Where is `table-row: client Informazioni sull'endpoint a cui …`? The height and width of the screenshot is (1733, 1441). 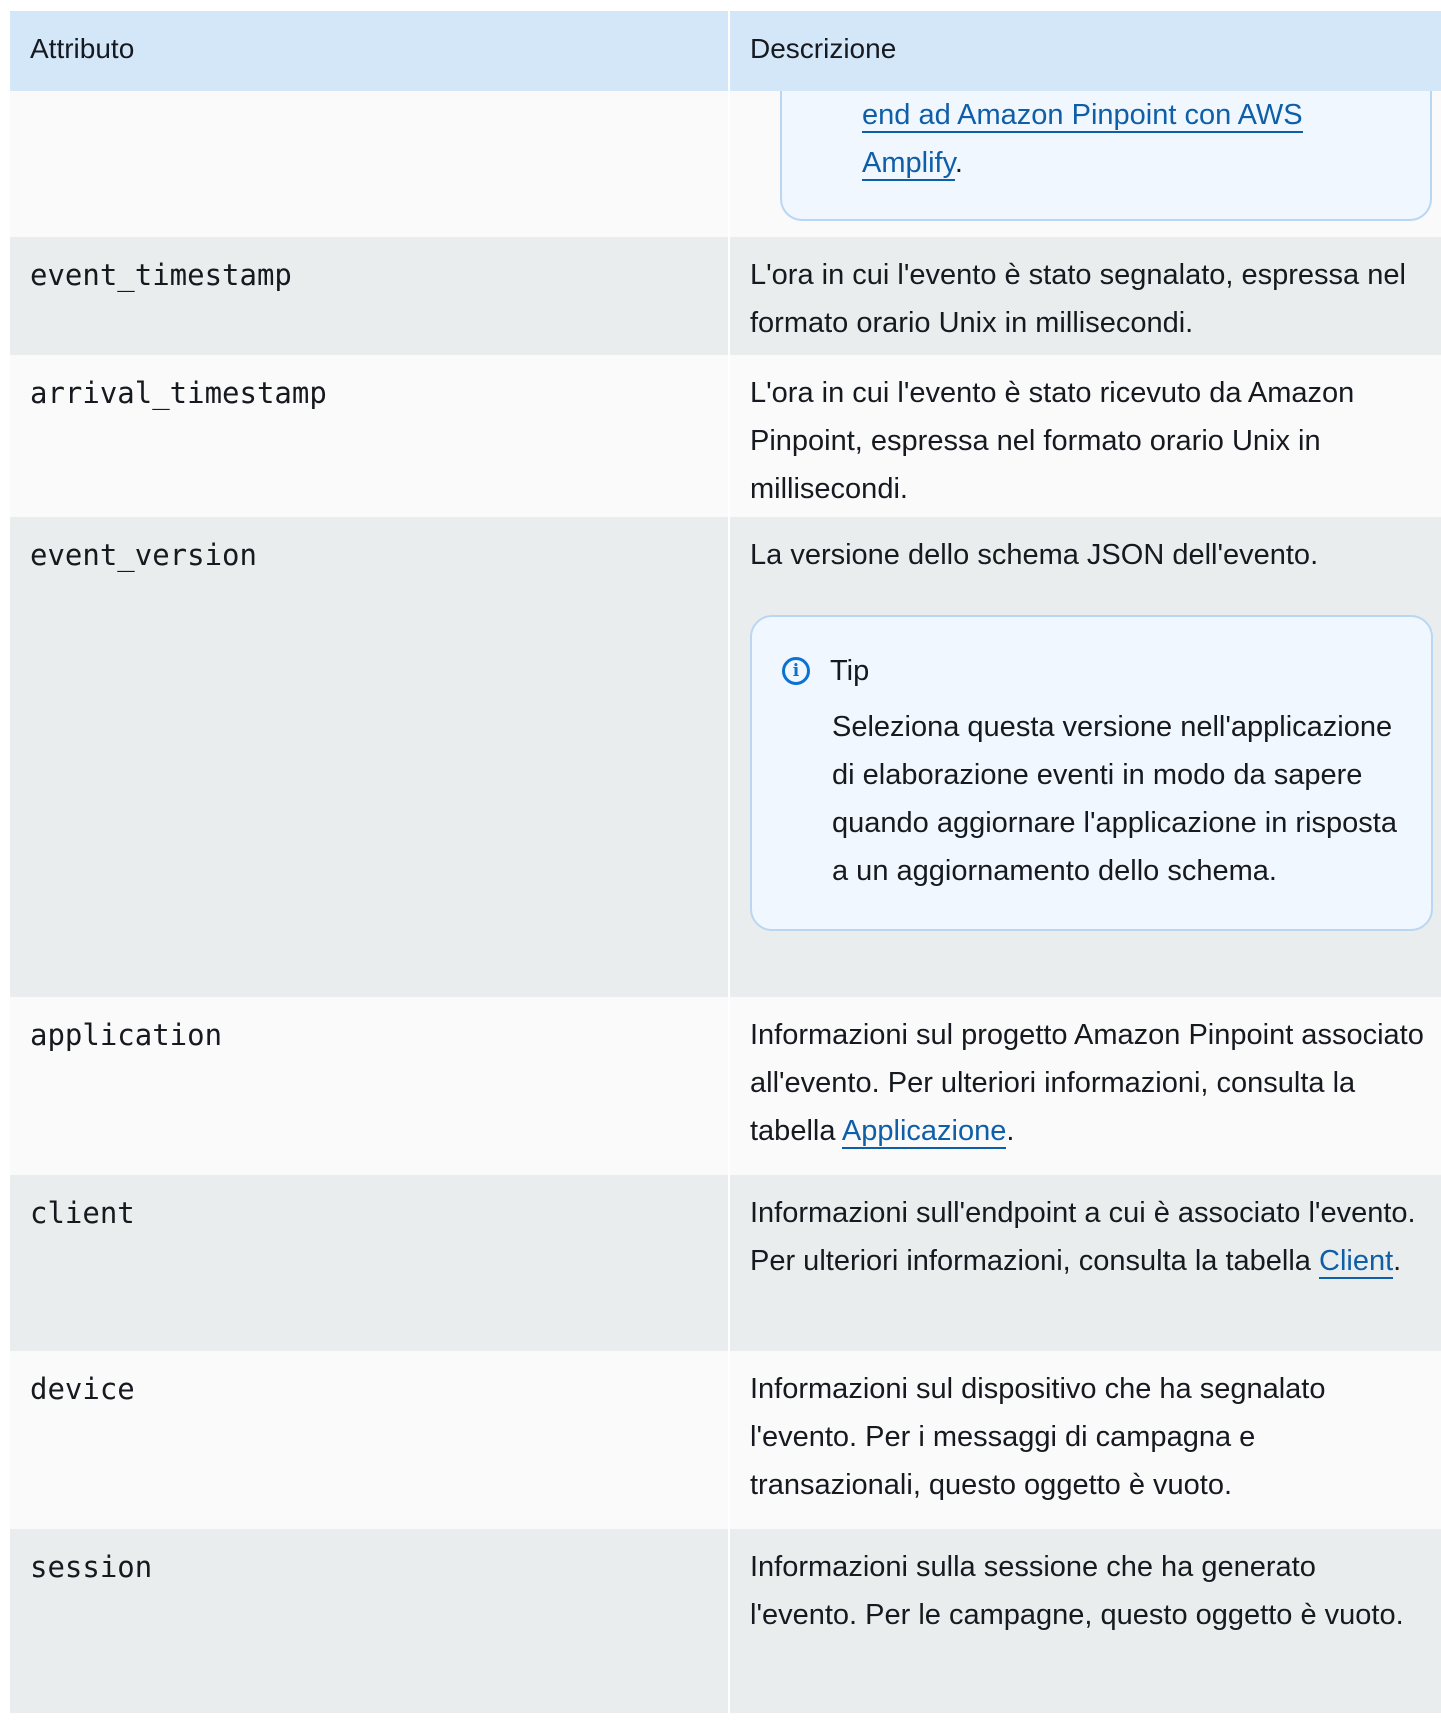
table-row: client Informazioni sull'endpoint a cui … is located at coordinates (725, 1263).